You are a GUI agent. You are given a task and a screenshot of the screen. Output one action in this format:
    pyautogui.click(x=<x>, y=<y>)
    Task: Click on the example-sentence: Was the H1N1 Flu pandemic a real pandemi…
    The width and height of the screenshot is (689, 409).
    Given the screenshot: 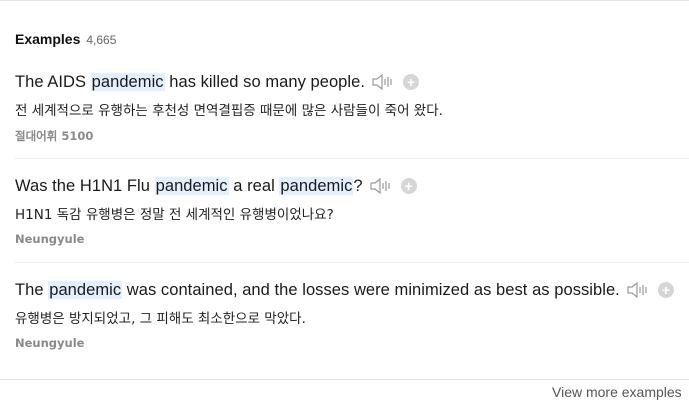 What is the action you would take?
    pyautogui.click(x=189, y=186)
    